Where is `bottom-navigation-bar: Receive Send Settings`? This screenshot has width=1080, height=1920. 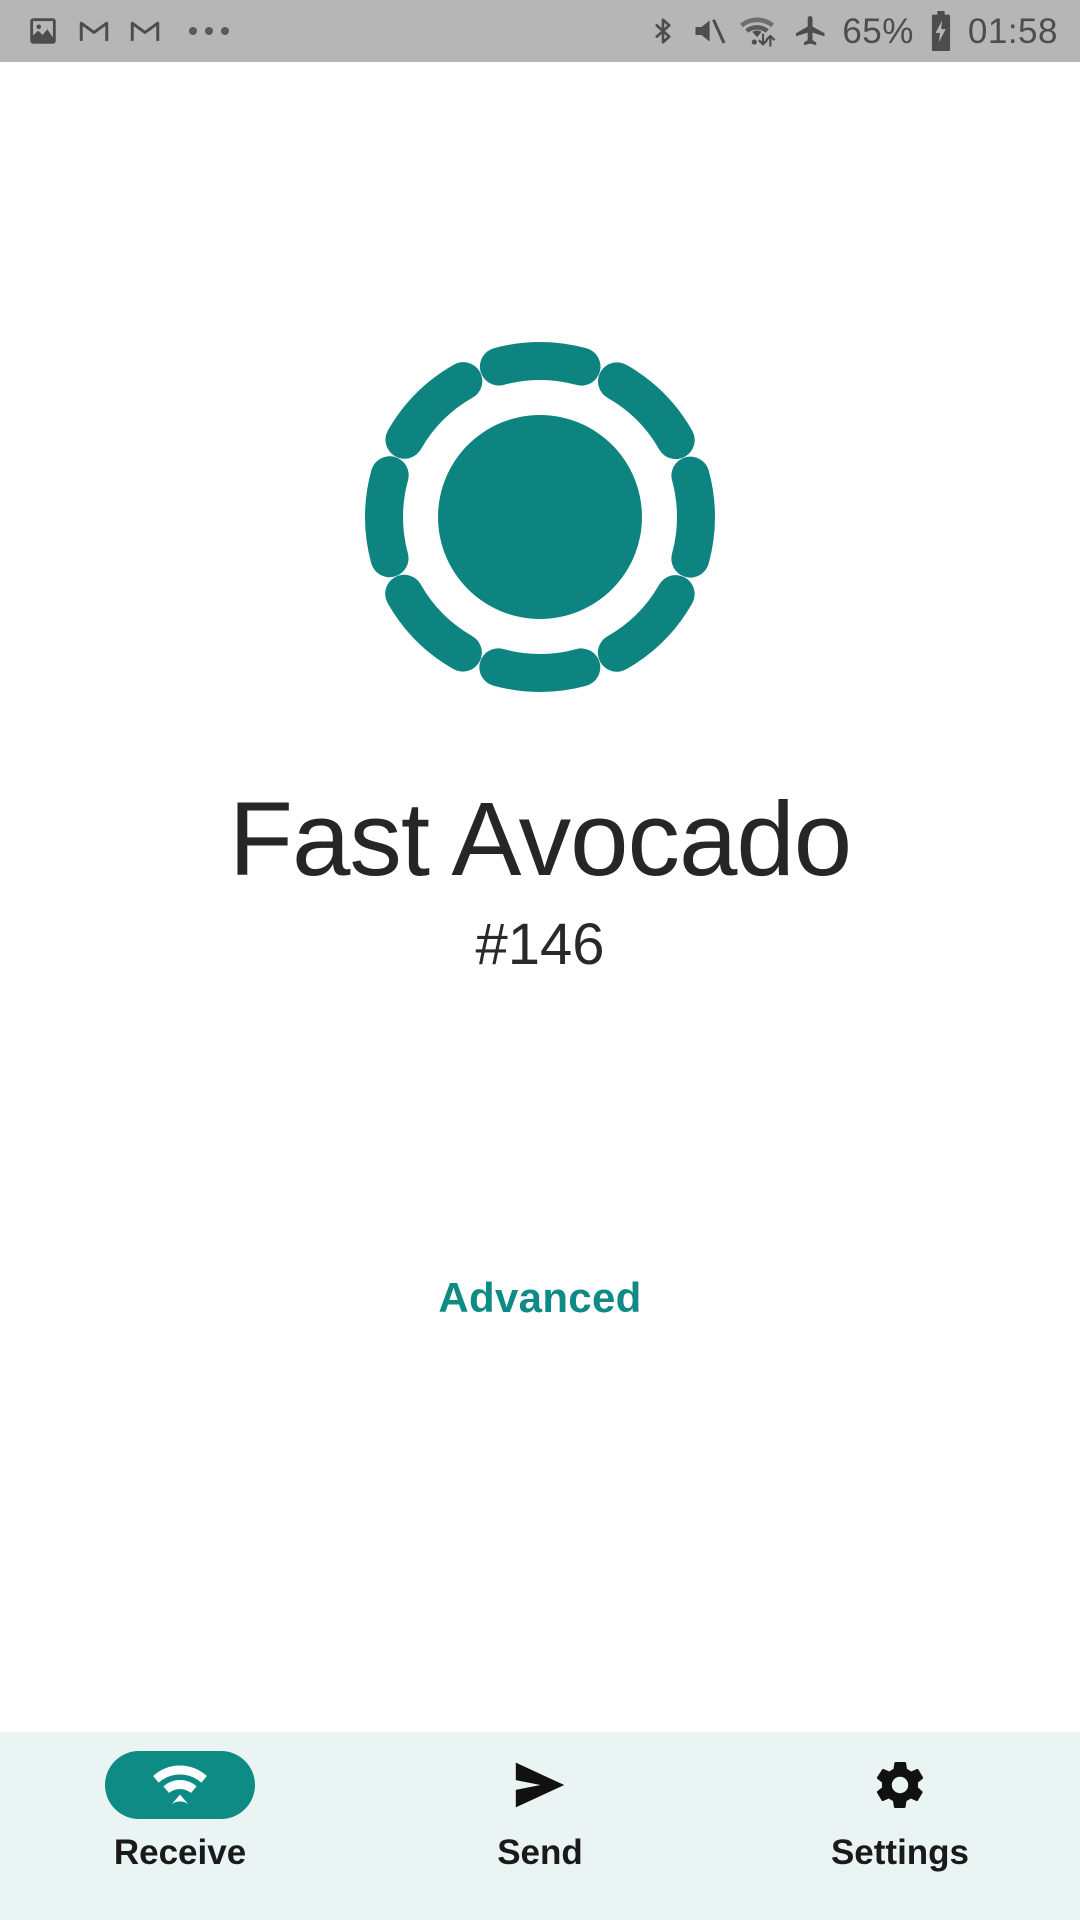
bottom-navigation-bar: Receive Send Settings is located at coordinates (540, 1826).